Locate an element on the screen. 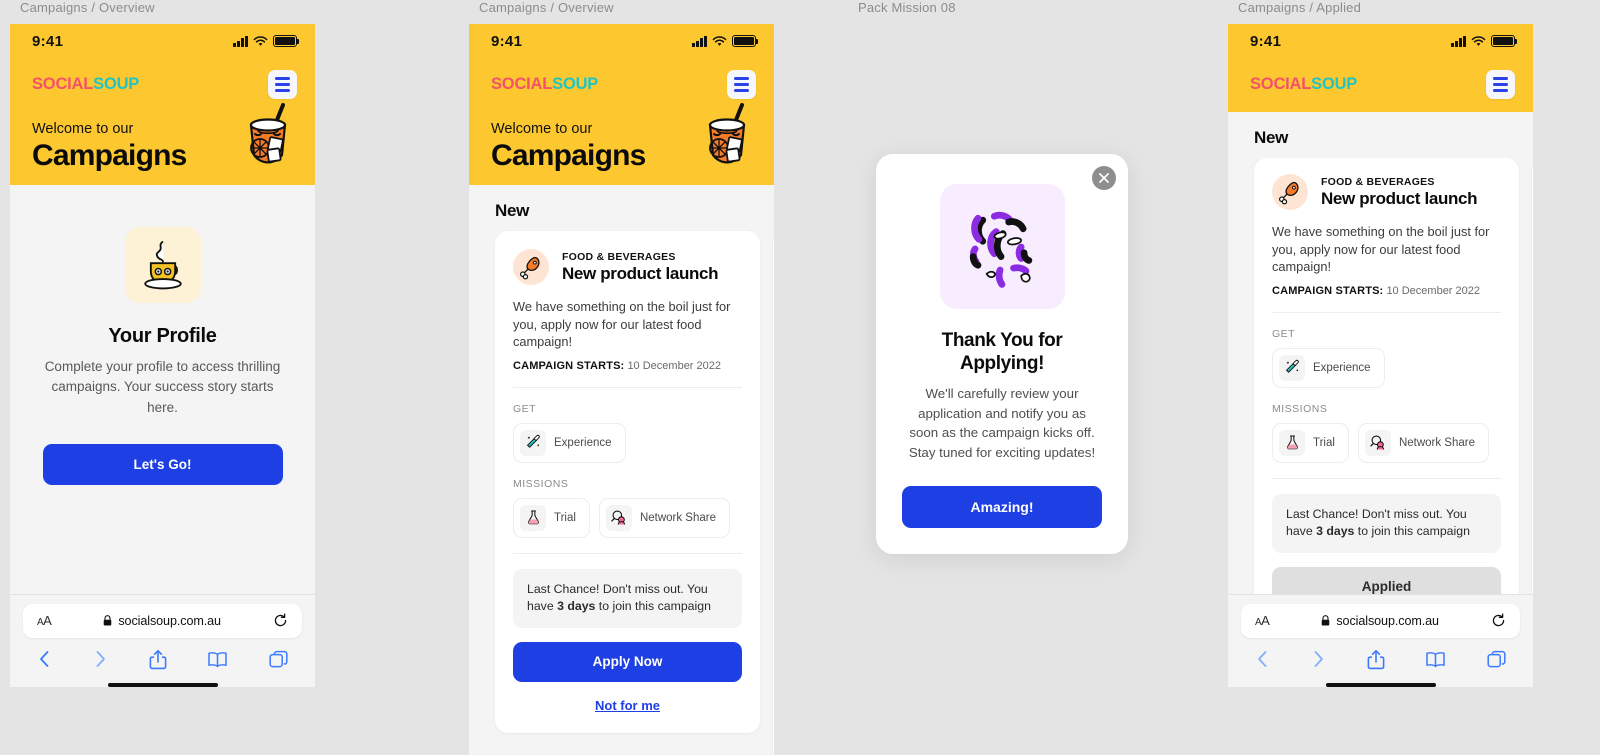 The image size is (1600, 755). browser-nav-row is located at coordinates (162, 654).